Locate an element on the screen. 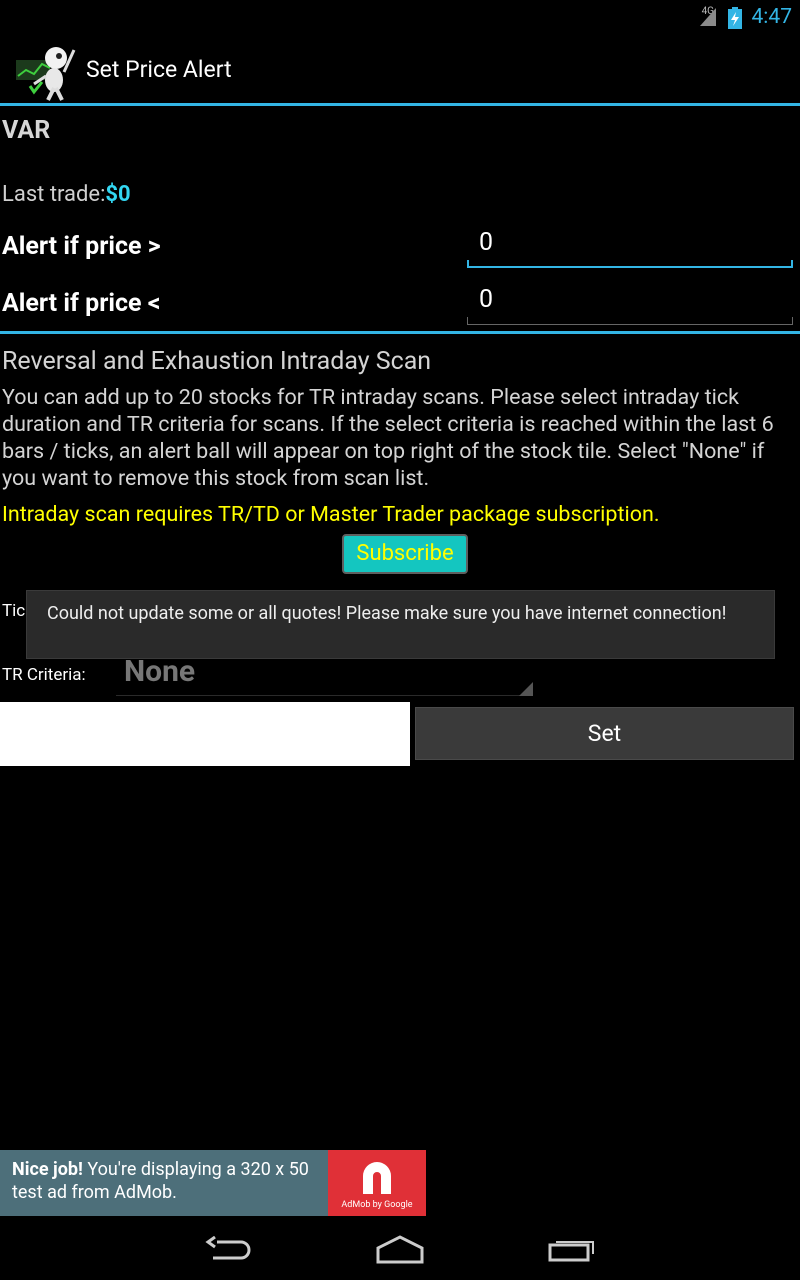  signal-icon is located at coordinates (708, 17).